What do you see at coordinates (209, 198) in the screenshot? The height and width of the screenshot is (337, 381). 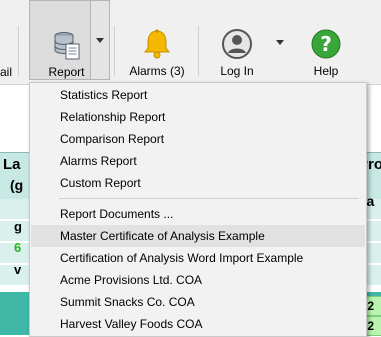 I see `menu-separator` at bounding box center [209, 198].